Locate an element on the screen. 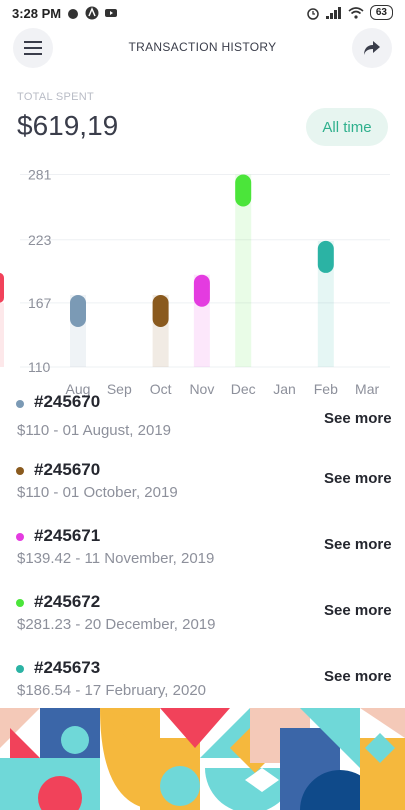 This screenshot has height=810, width=405. battery-indicator: 63 is located at coordinates (381, 12).